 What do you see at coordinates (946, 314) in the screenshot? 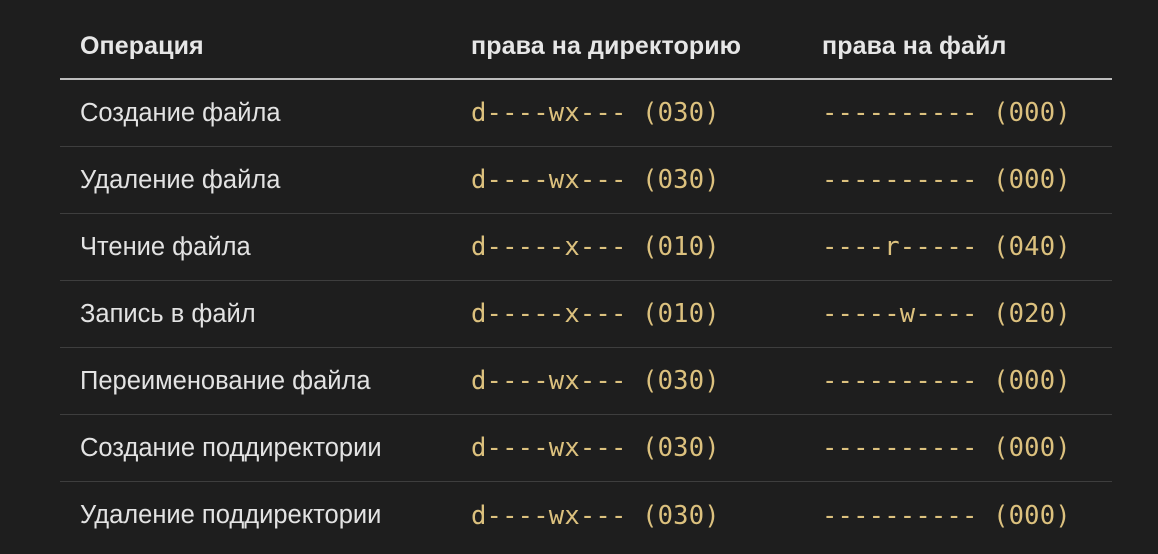
I see `file-permission-code: -----w---- (020)` at bounding box center [946, 314].